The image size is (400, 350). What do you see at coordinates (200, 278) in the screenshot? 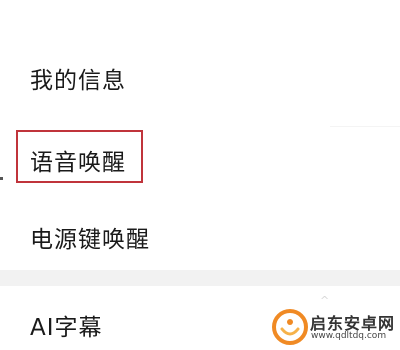
I see `section-separator` at bounding box center [200, 278].